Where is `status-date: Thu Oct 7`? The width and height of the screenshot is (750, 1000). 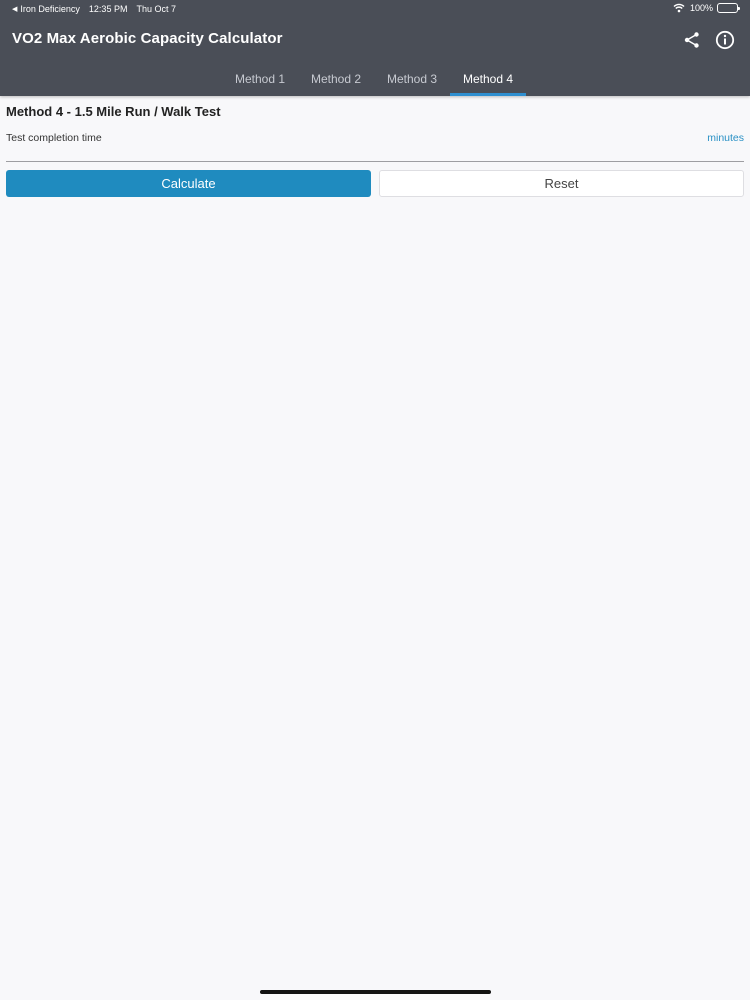
status-date: Thu Oct 7 is located at coordinates (156, 9).